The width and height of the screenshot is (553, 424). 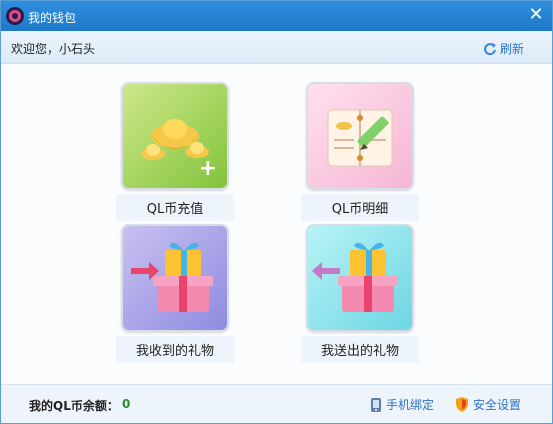 What do you see at coordinates (175, 349) in the screenshot?
I see `tile-gifts-received-label: 我收到的礼物` at bounding box center [175, 349].